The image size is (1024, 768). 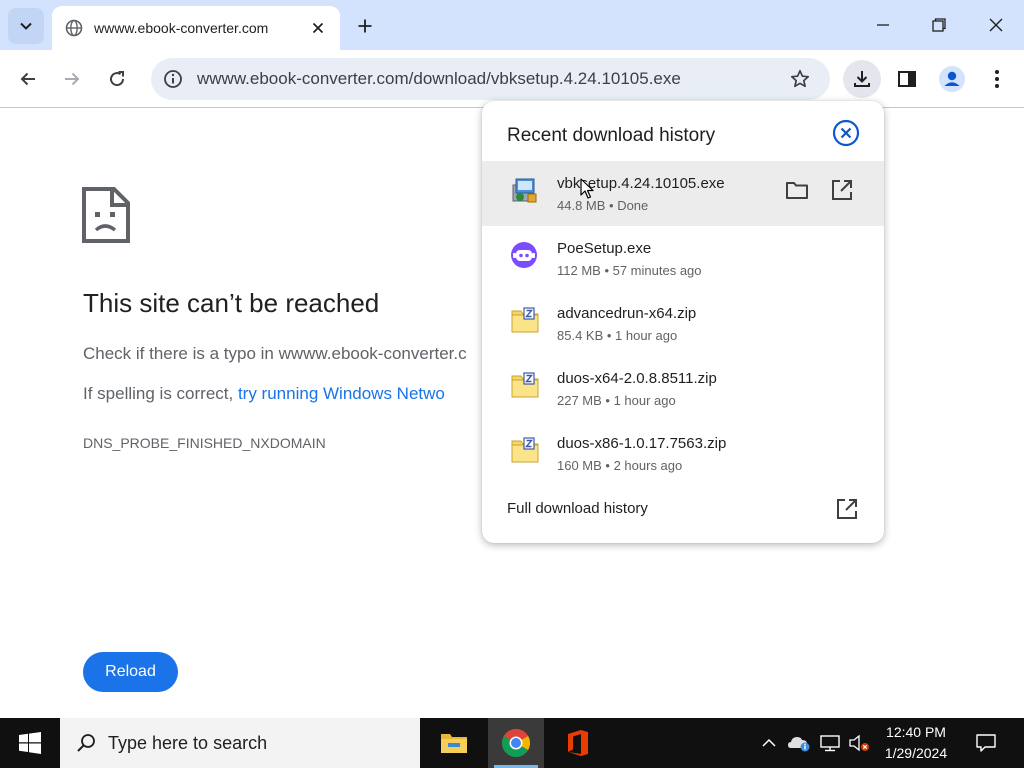 I want to click on download-status: 112 MB • 57 minutes ago, so click(x=629, y=270).